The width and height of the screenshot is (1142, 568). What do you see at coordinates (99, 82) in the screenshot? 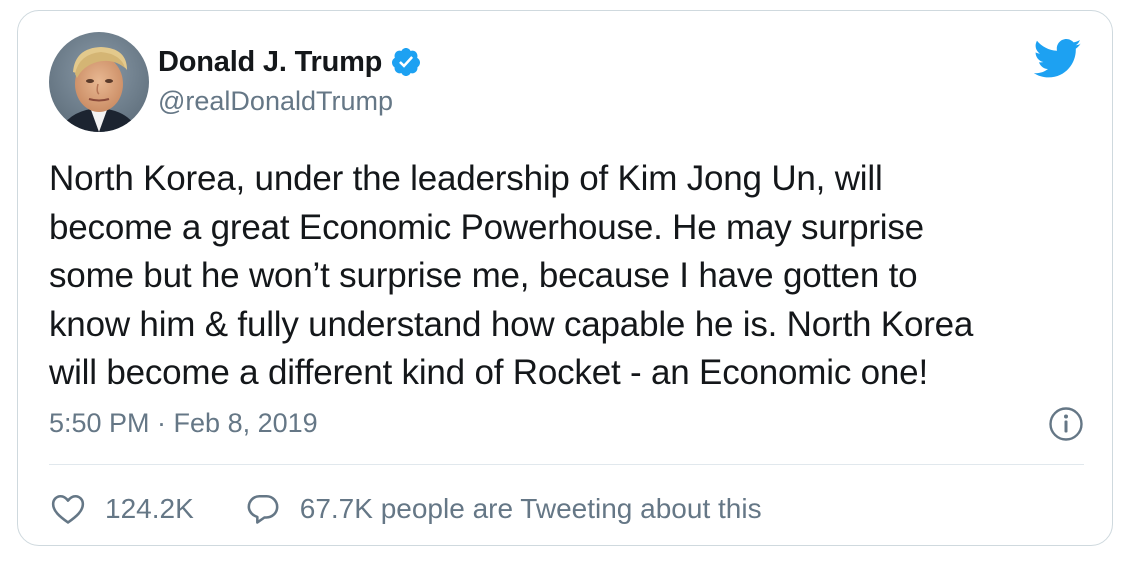
I see `avatar` at bounding box center [99, 82].